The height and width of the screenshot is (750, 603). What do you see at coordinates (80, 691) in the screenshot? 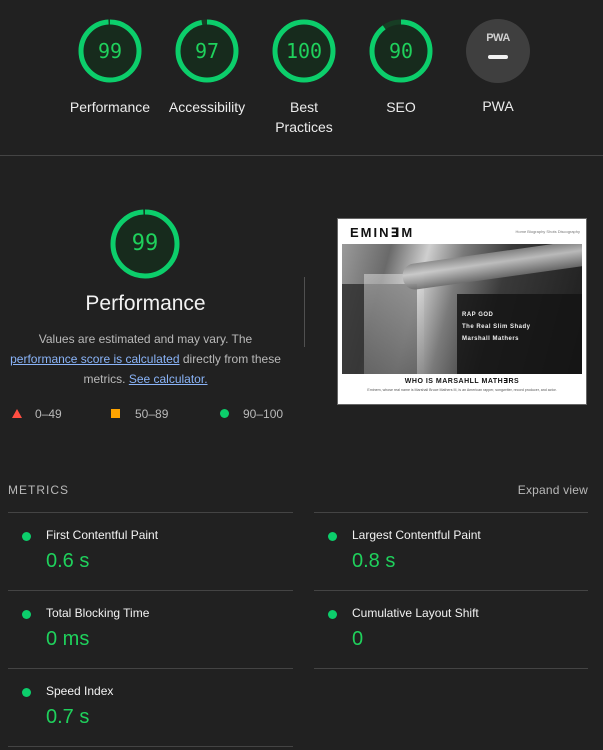
I see `metric-name: Speed Index` at bounding box center [80, 691].